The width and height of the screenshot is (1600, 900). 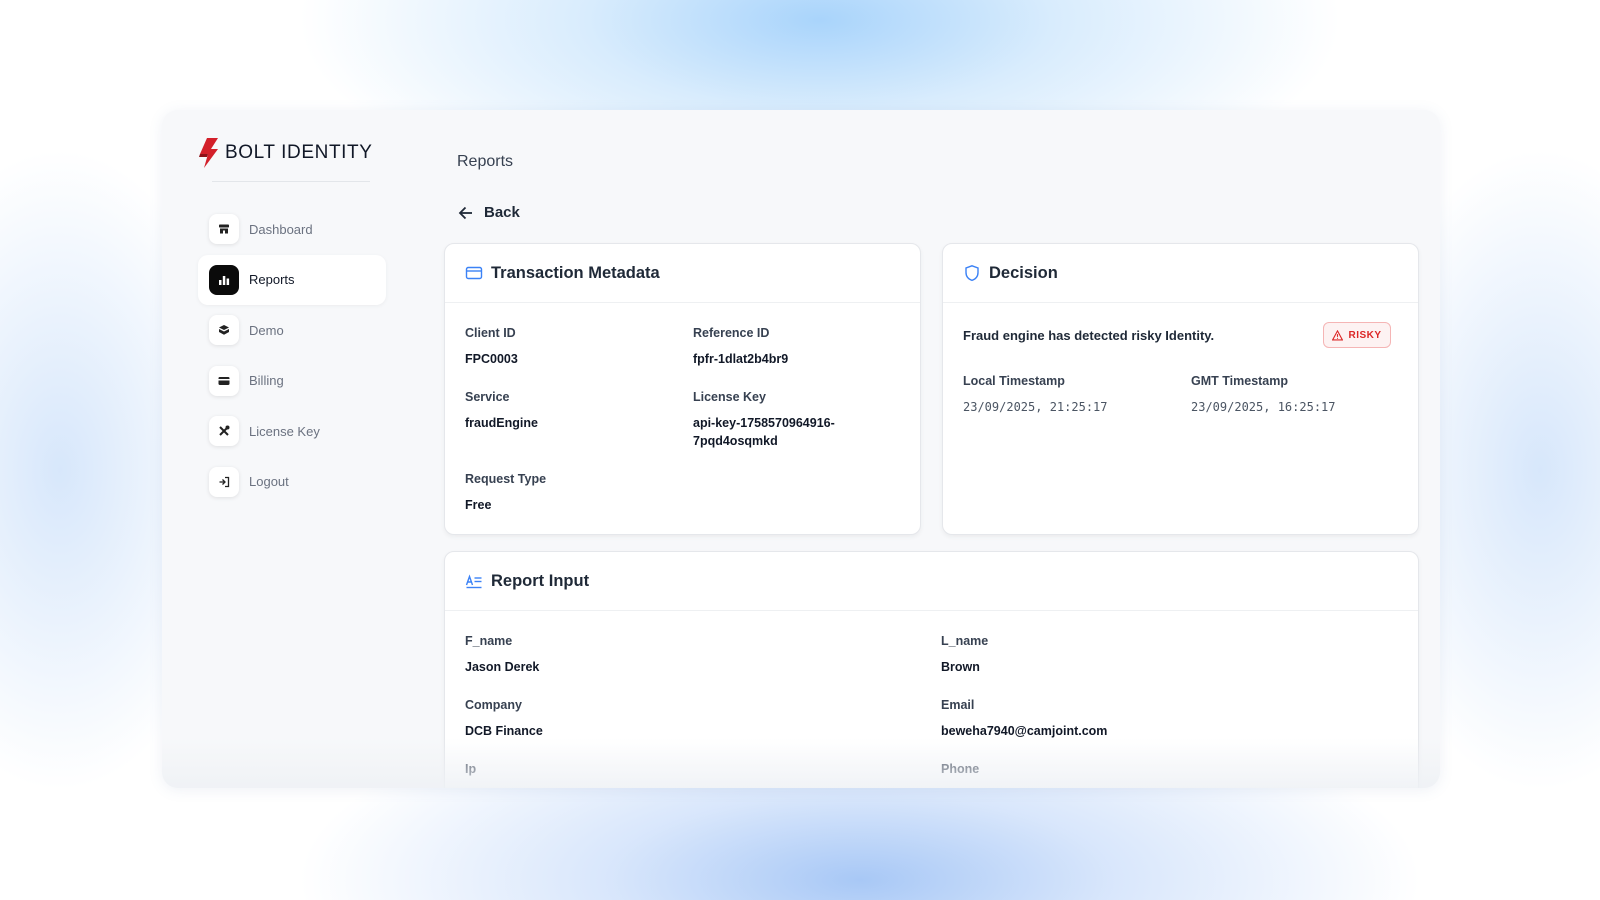 What do you see at coordinates (506, 479) in the screenshot?
I see `field-label: Request Type` at bounding box center [506, 479].